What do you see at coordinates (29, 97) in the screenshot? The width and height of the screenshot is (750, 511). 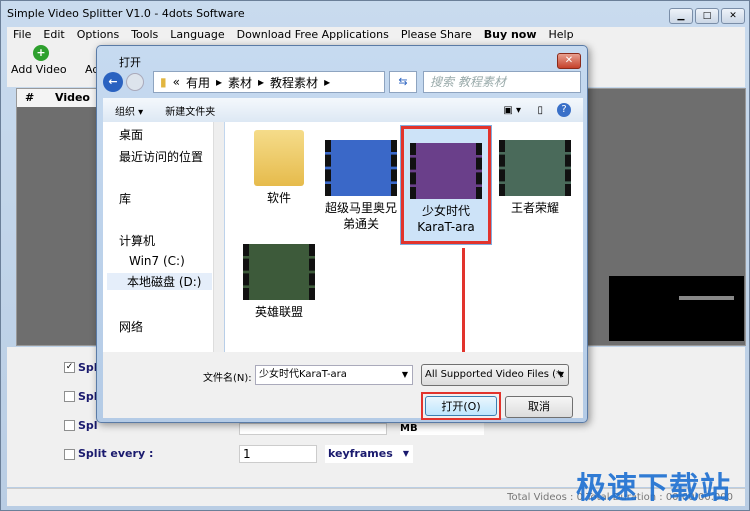 I see `column-number: #` at bounding box center [29, 97].